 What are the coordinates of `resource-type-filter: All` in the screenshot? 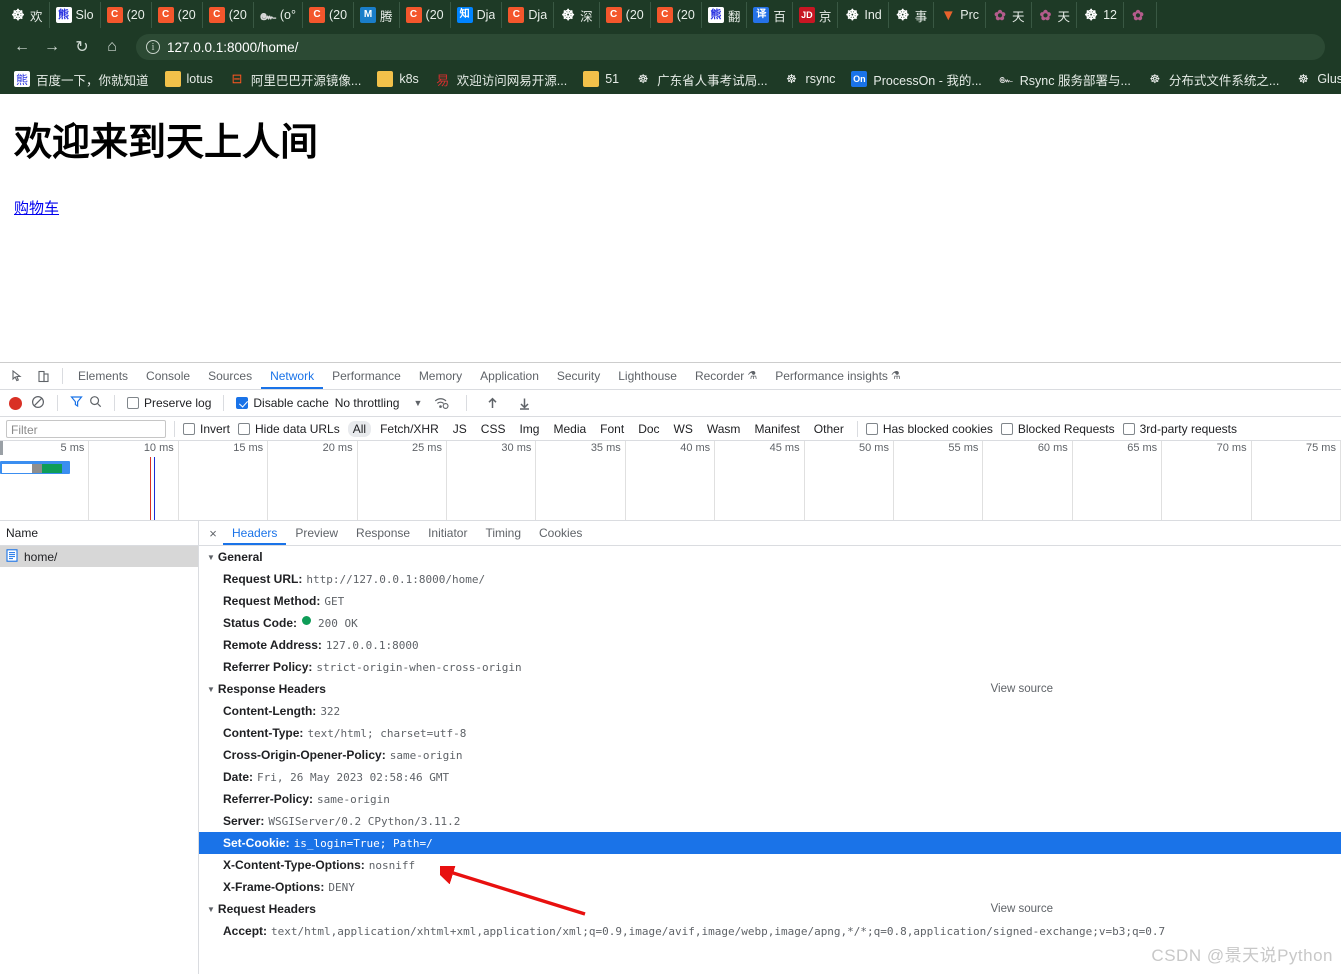 It's located at (359, 428).